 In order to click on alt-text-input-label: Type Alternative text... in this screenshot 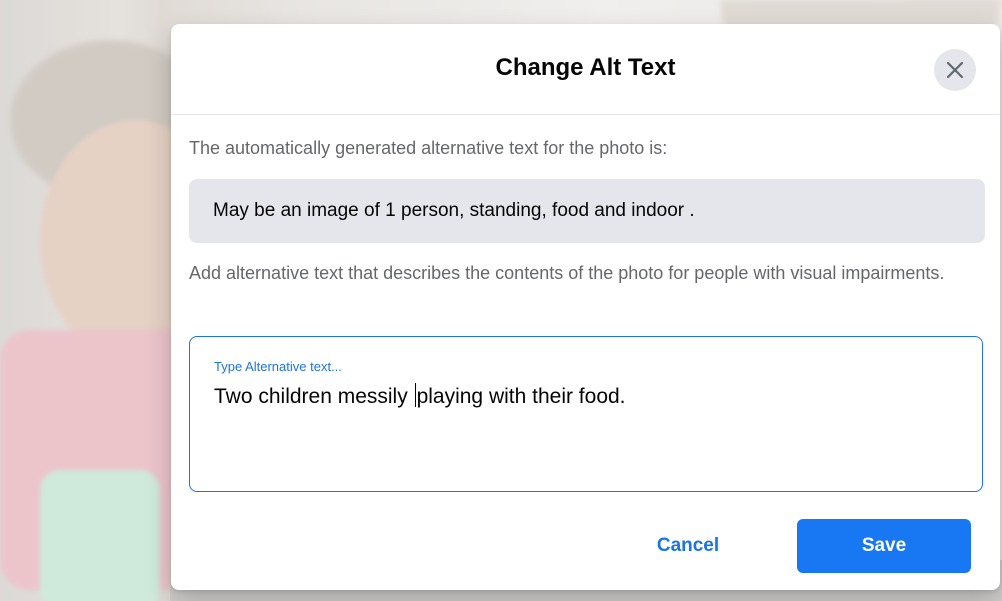, I will do `click(278, 366)`.